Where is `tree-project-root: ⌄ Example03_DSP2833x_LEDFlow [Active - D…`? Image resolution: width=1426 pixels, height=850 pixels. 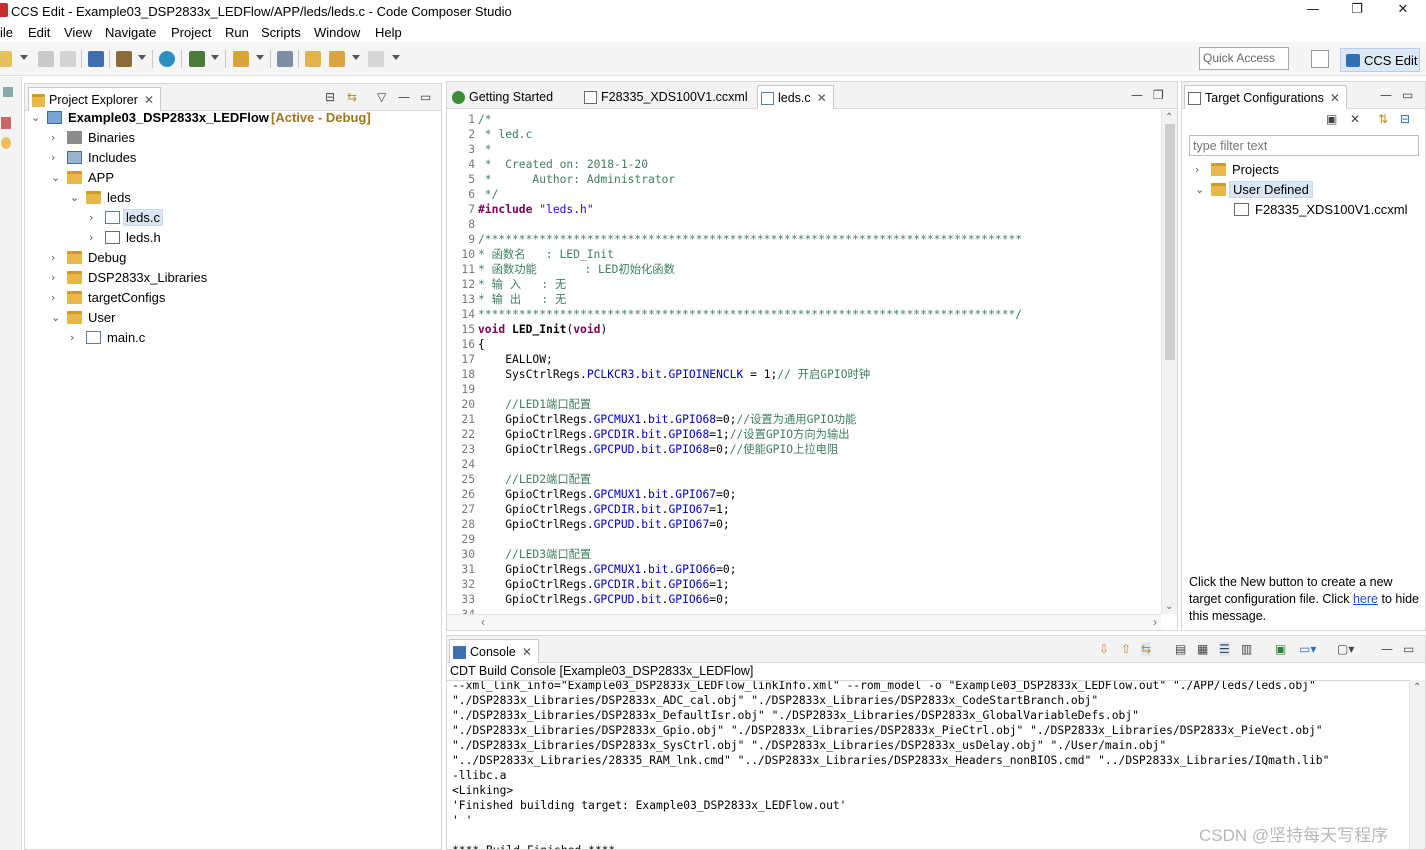 tree-project-root: ⌄ Example03_DSP2833x_LEDFlow [Active - D… is located at coordinates (231, 118).